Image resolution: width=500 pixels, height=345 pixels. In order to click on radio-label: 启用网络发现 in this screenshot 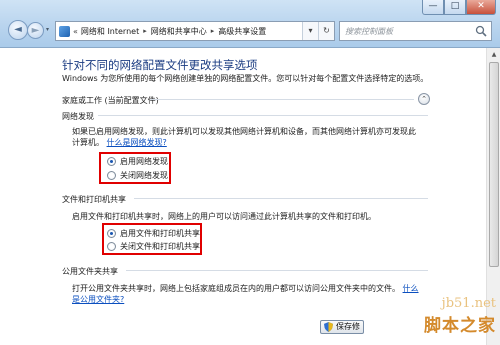, I will do `click(144, 161)`.